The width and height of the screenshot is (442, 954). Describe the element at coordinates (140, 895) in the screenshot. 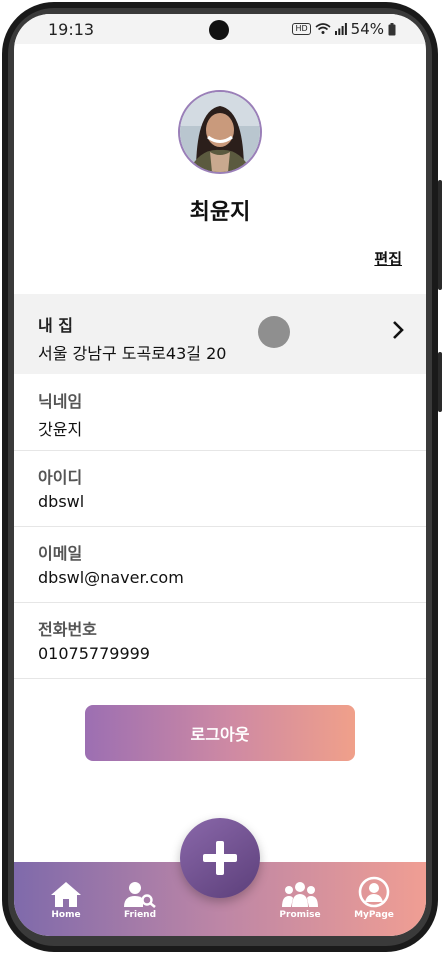

I see `friend-search-icon` at that location.